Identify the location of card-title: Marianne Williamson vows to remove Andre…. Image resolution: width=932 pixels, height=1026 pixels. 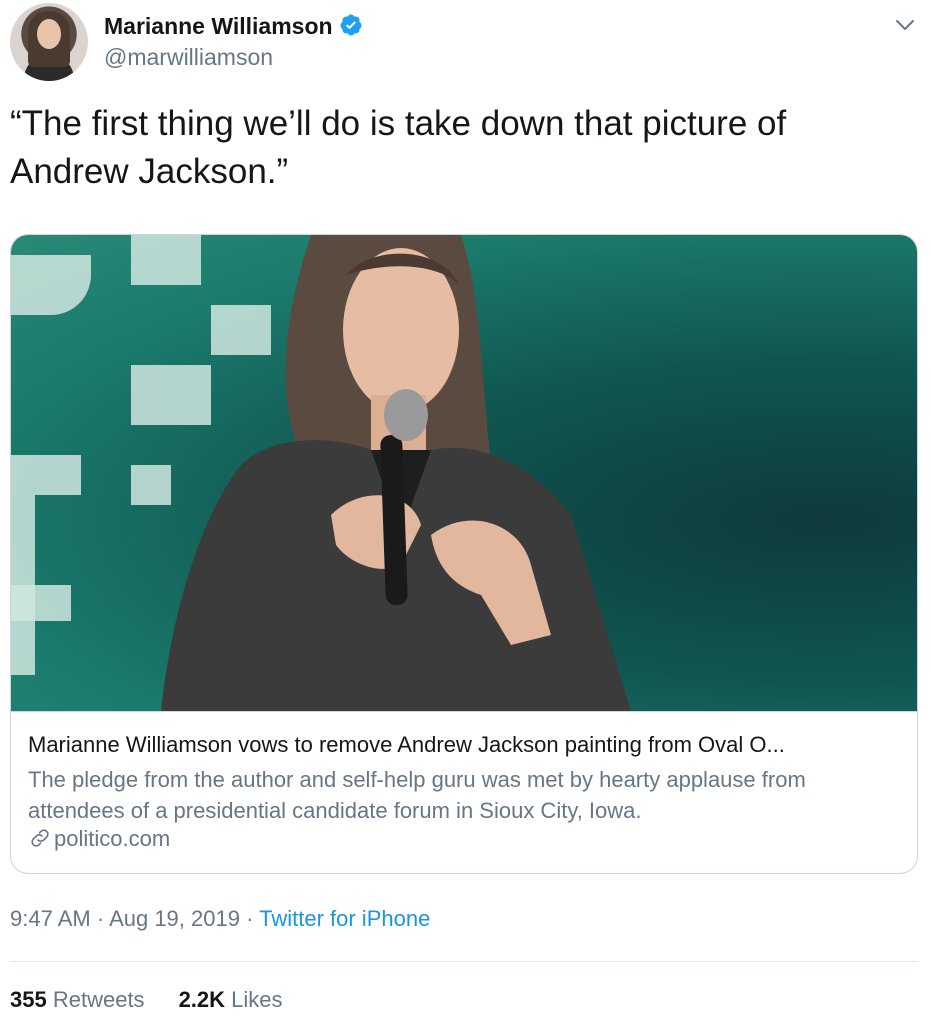
(464, 745).